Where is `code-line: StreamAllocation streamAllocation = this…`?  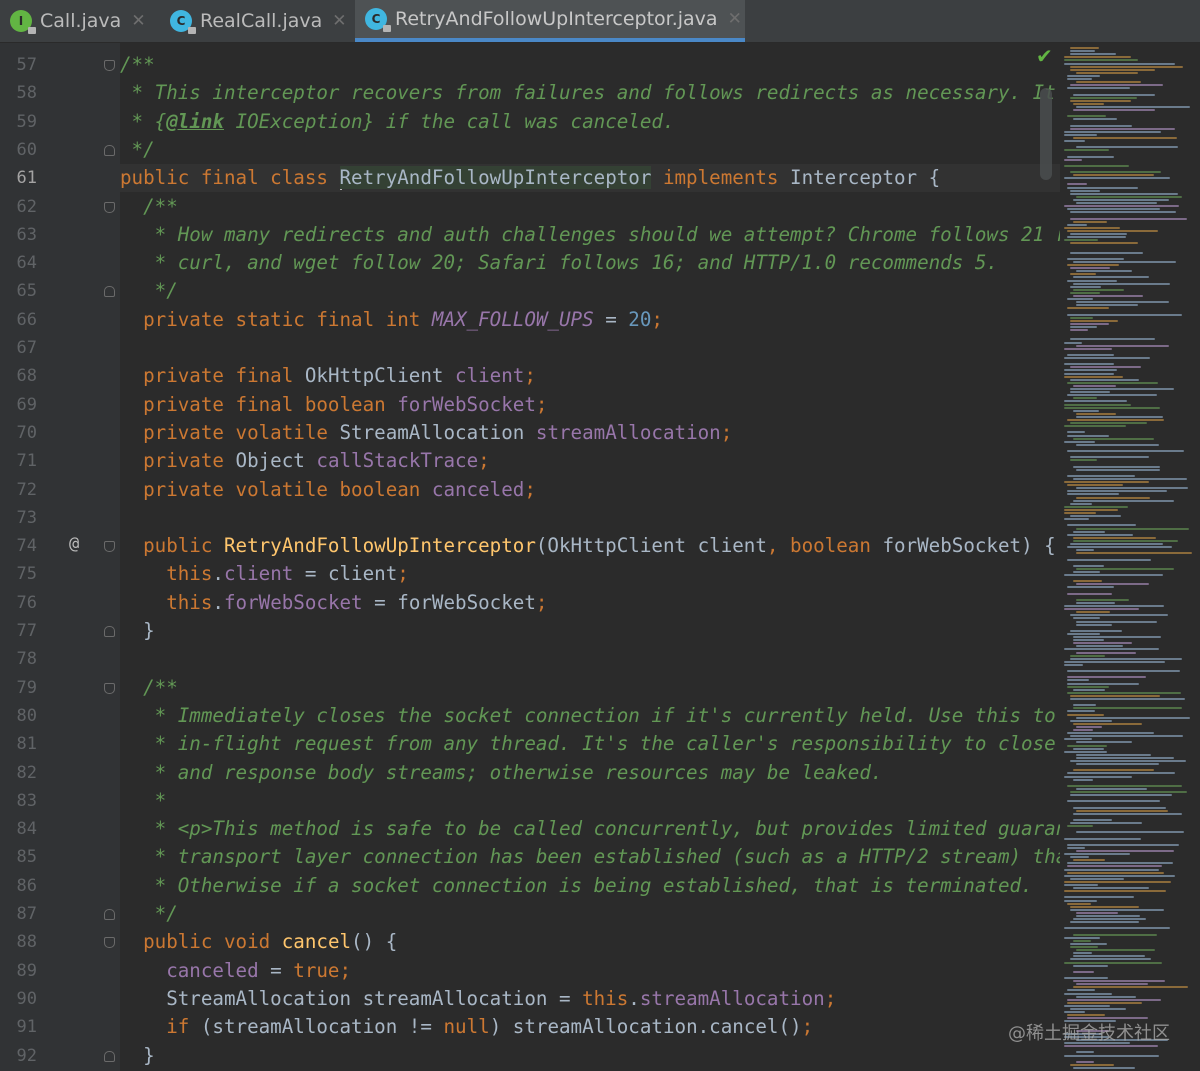 code-line: StreamAllocation streamAllocation = this… is located at coordinates (478, 999).